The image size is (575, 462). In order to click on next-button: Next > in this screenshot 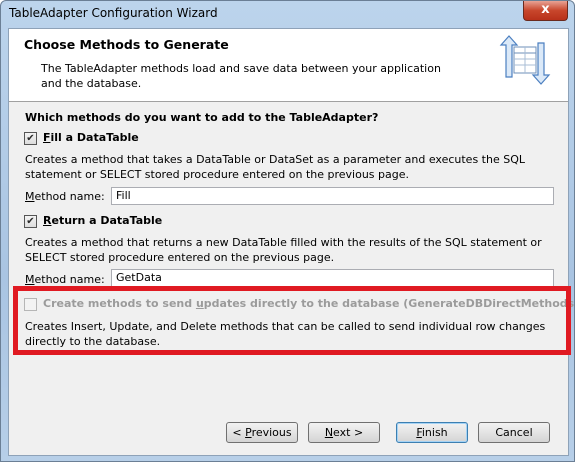, I will do `click(344, 432)`.